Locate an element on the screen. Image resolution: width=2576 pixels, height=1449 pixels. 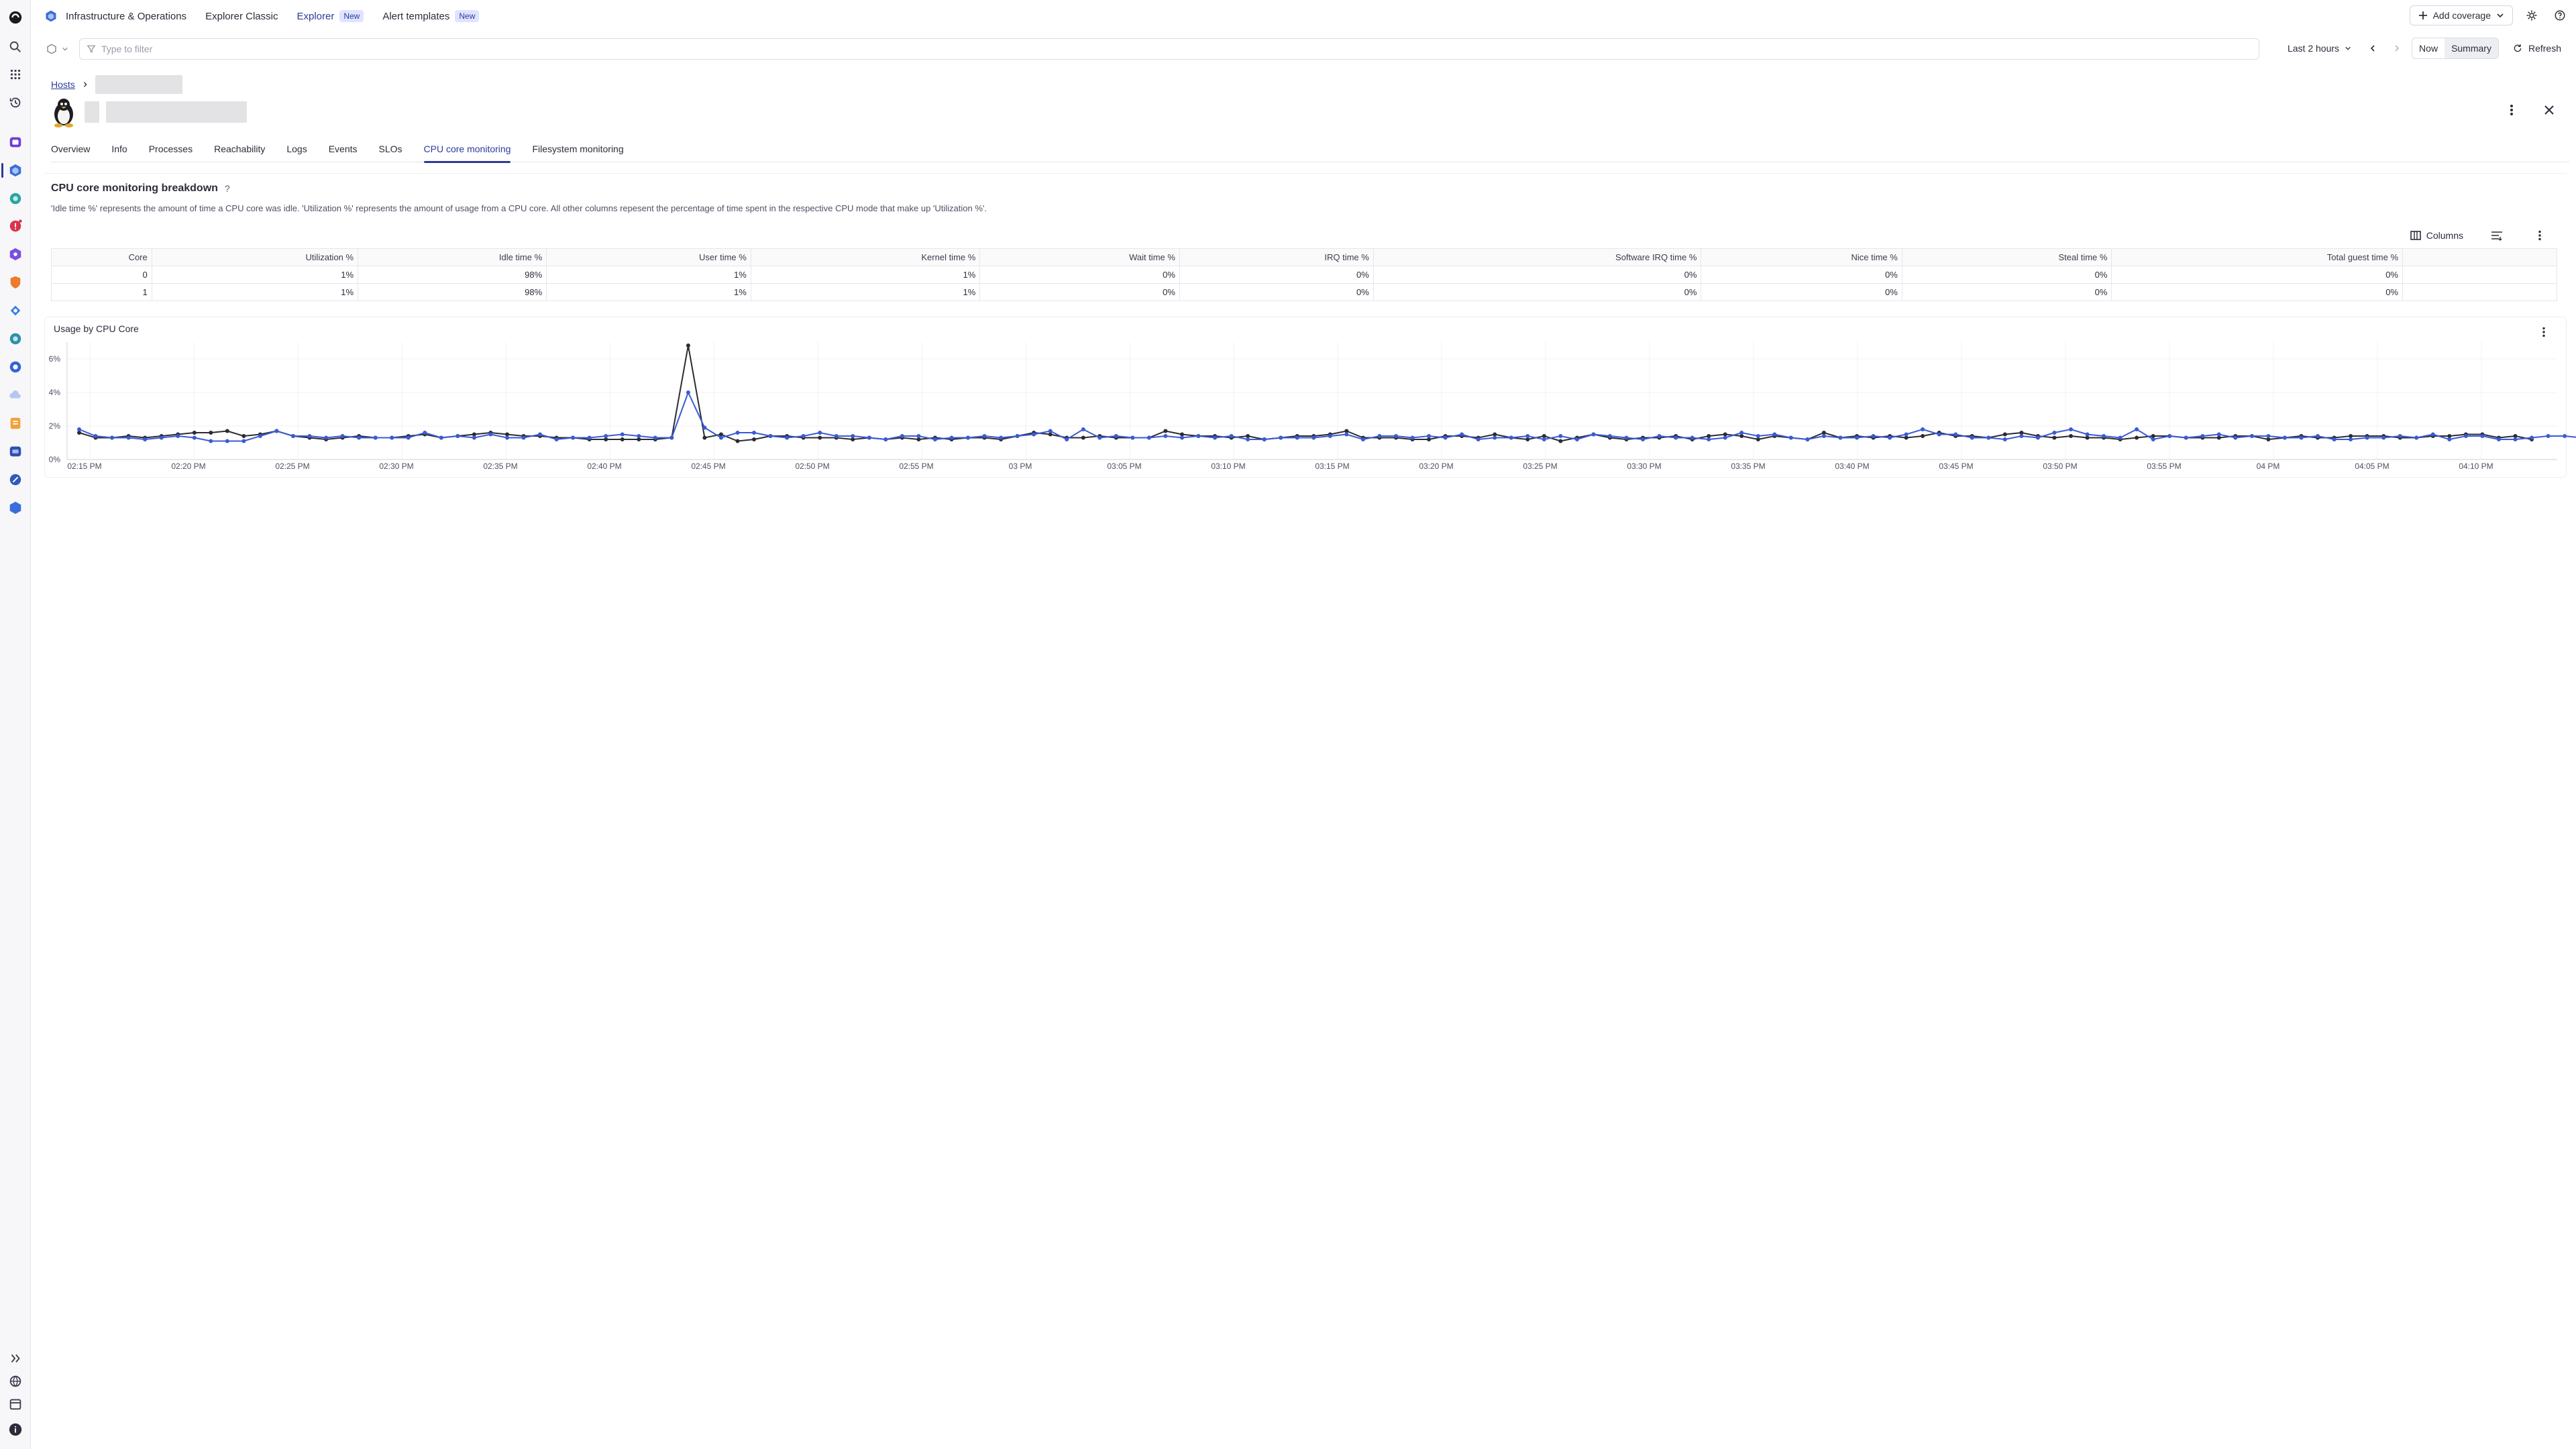
segment-selector is located at coordinates (57, 49).